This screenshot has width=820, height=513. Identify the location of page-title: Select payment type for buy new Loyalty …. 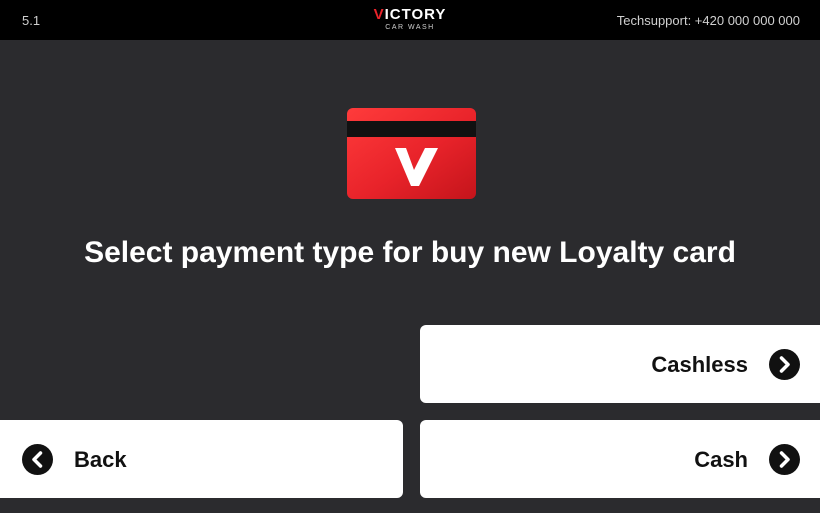
(410, 252).